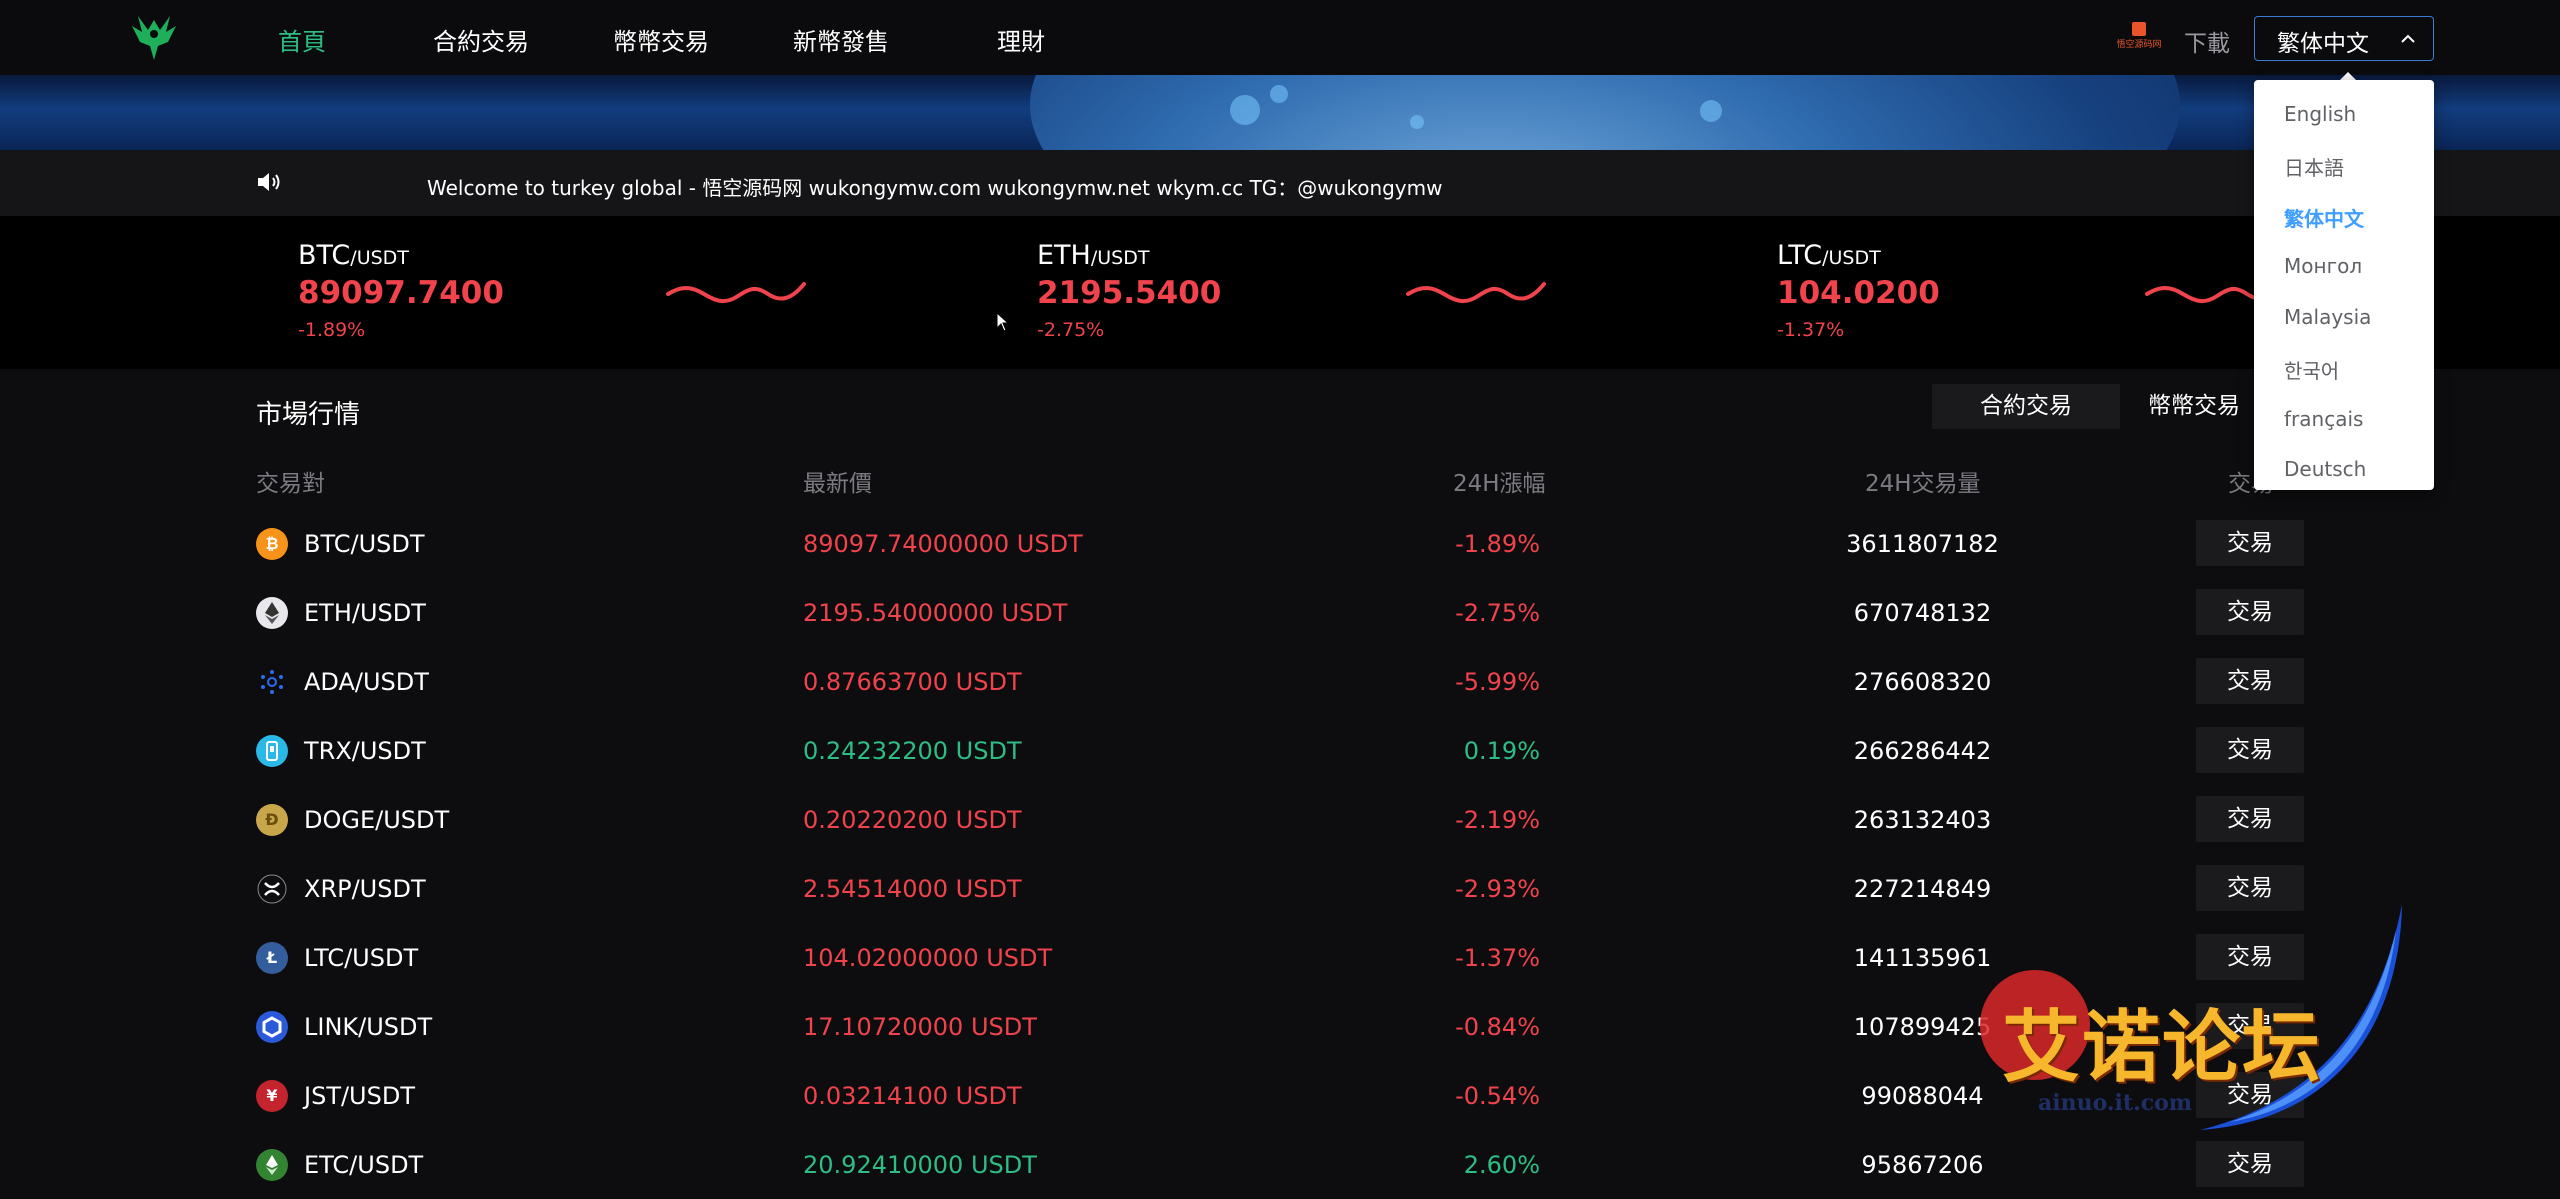  Describe the element at coordinates (2026, 406) in the screenshot. I see `tab-contract-market: 合約交易` at that location.